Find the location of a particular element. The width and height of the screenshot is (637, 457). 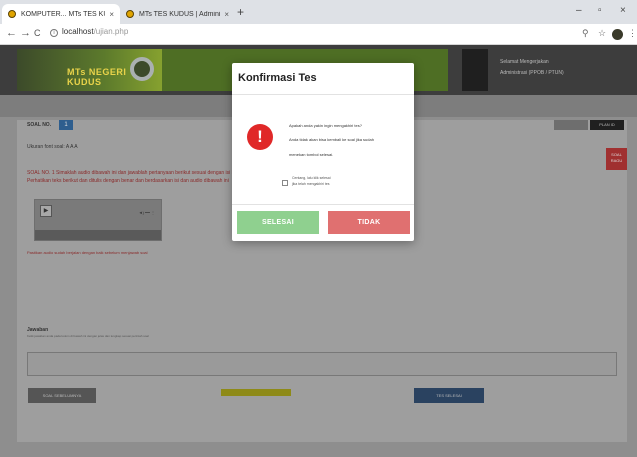

logo-emblem-icon is located at coordinates (142, 69).